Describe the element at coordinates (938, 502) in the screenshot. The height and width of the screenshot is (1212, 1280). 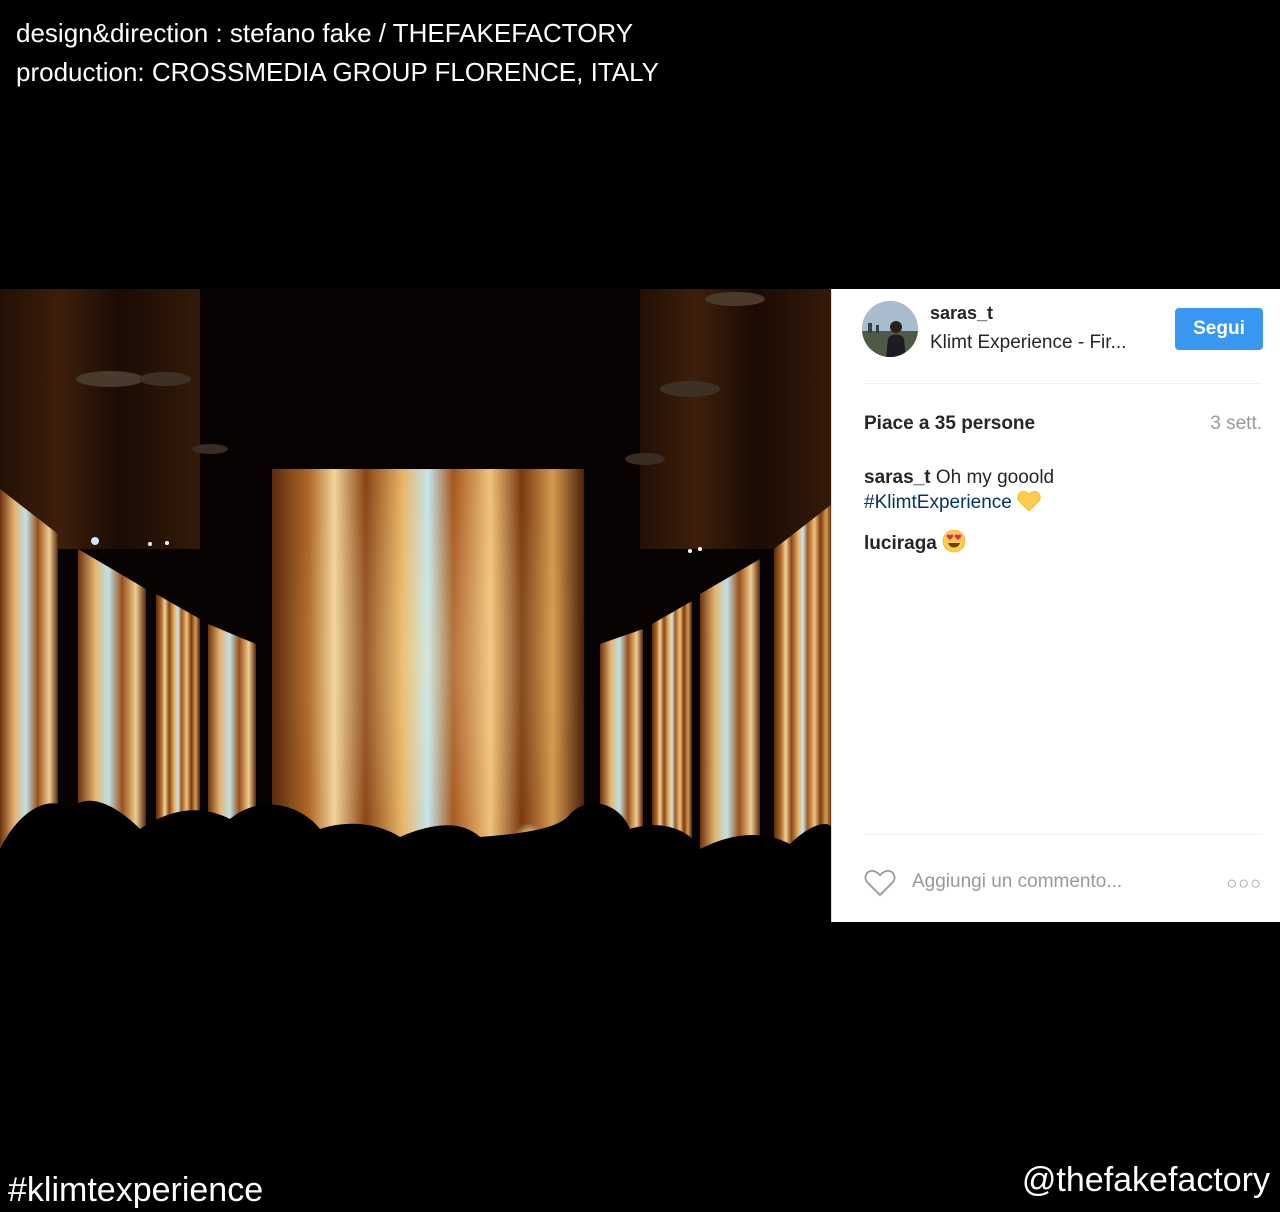
I see `hashtag-link: #KlimtExperience` at that location.